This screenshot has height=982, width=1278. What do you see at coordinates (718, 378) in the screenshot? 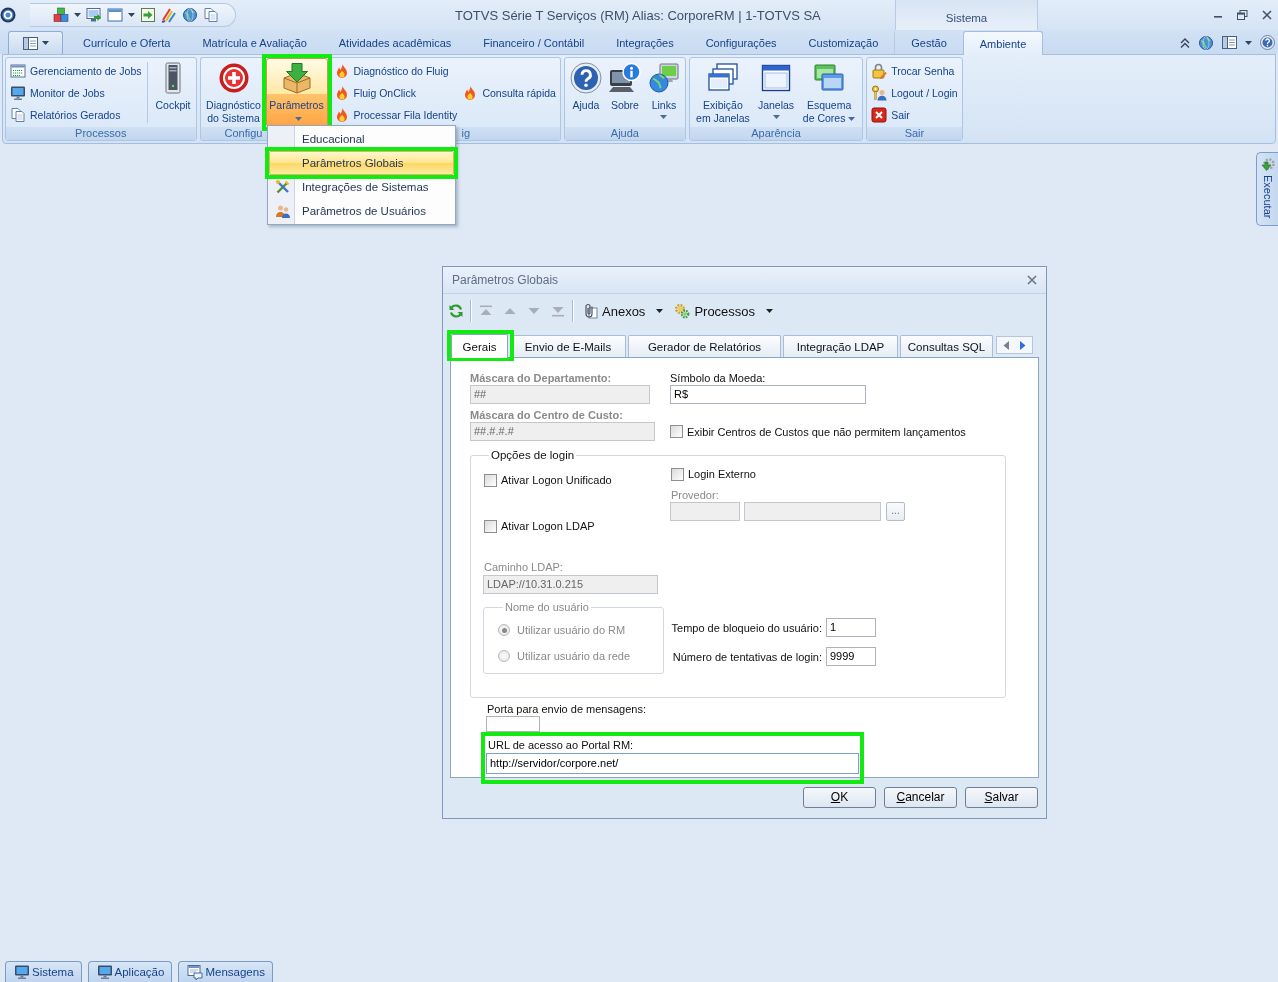
I see `field-label: Símbolo da Moeda:` at bounding box center [718, 378].